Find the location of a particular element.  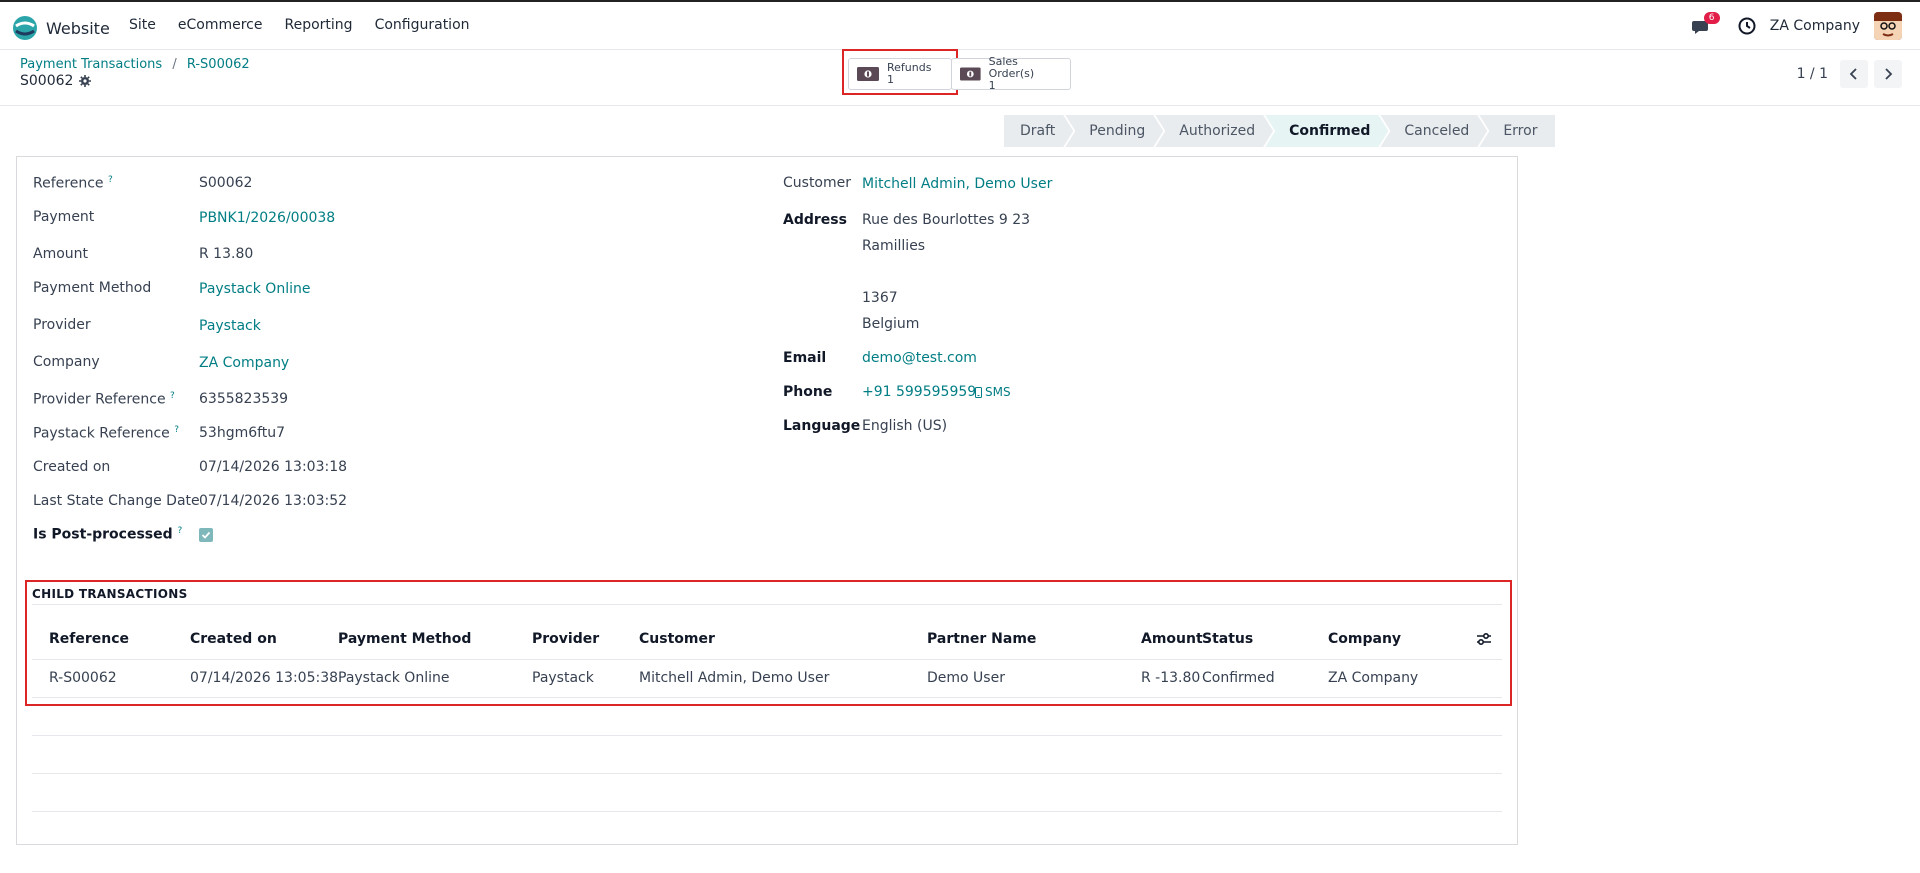

app-name: Website is located at coordinates (78, 28).